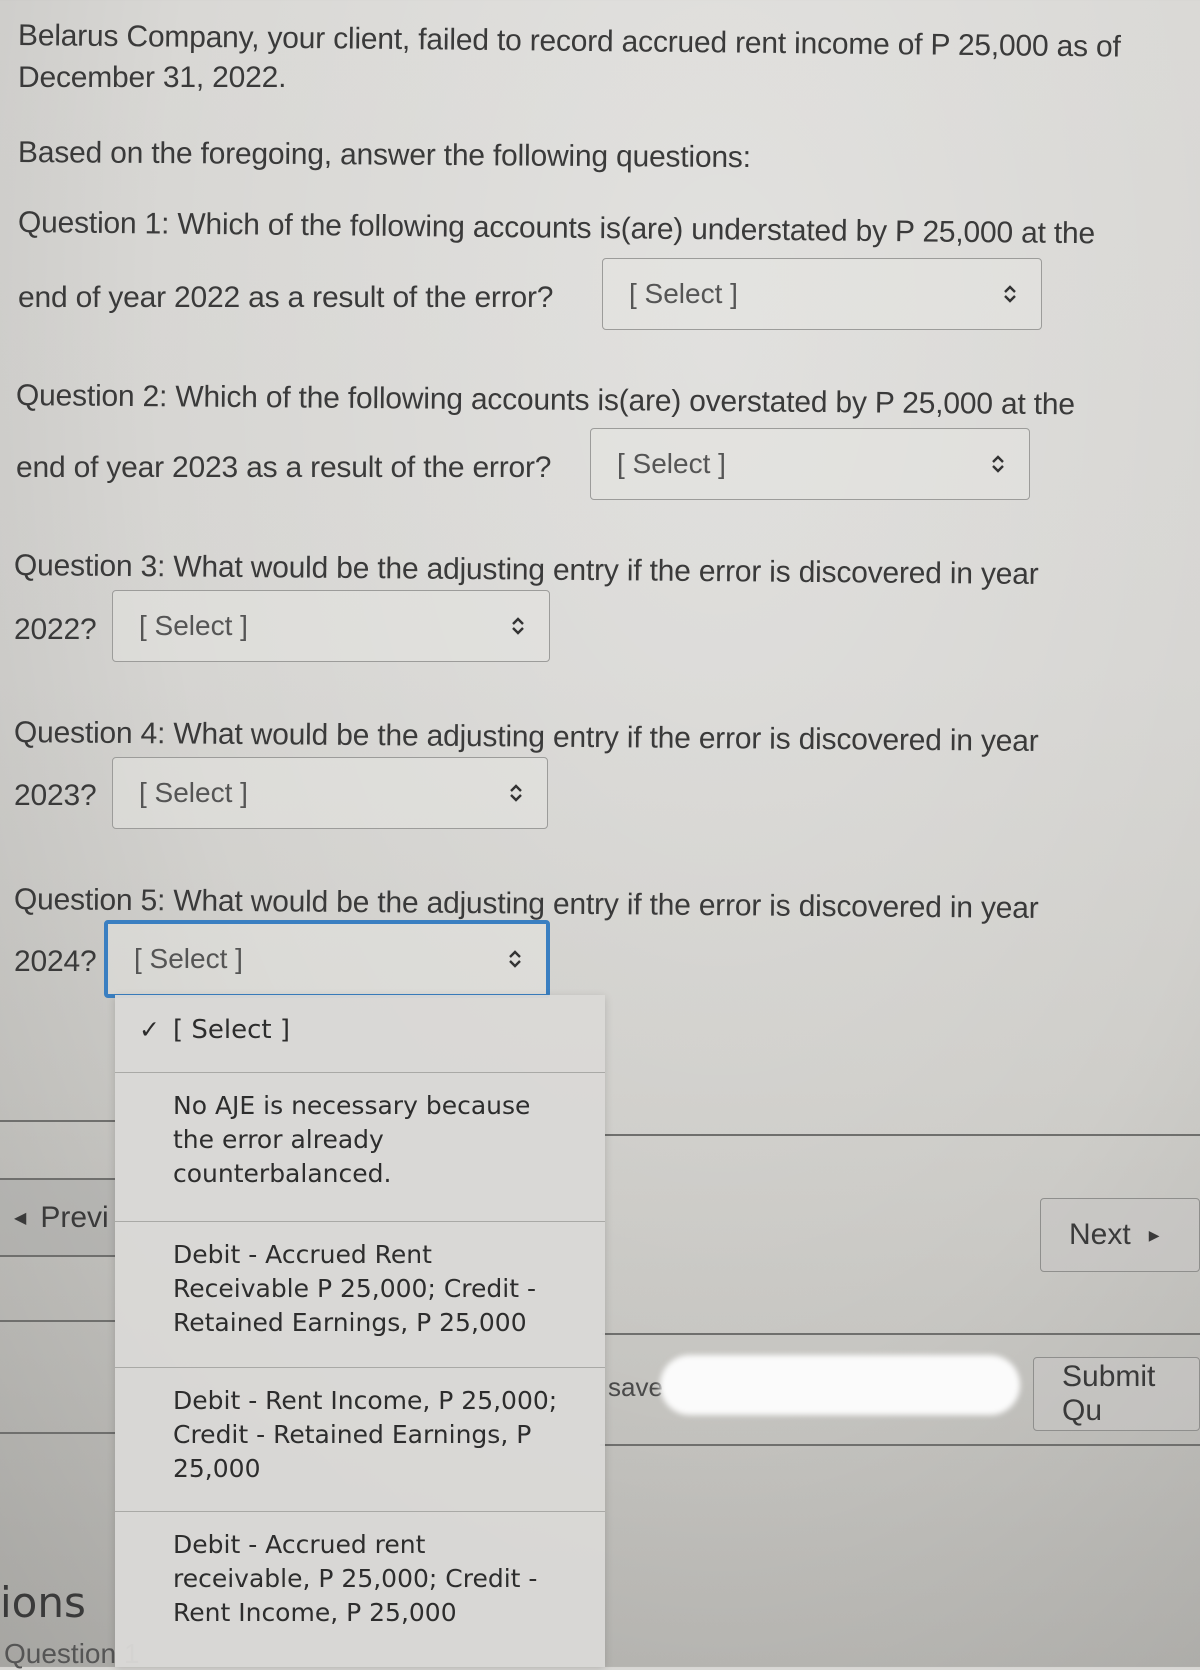 This screenshot has width=1200, height=1670. What do you see at coordinates (354, 1288) in the screenshot?
I see `option-line: Receivable P 25,000; Credit -` at bounding box center [354, 1288].